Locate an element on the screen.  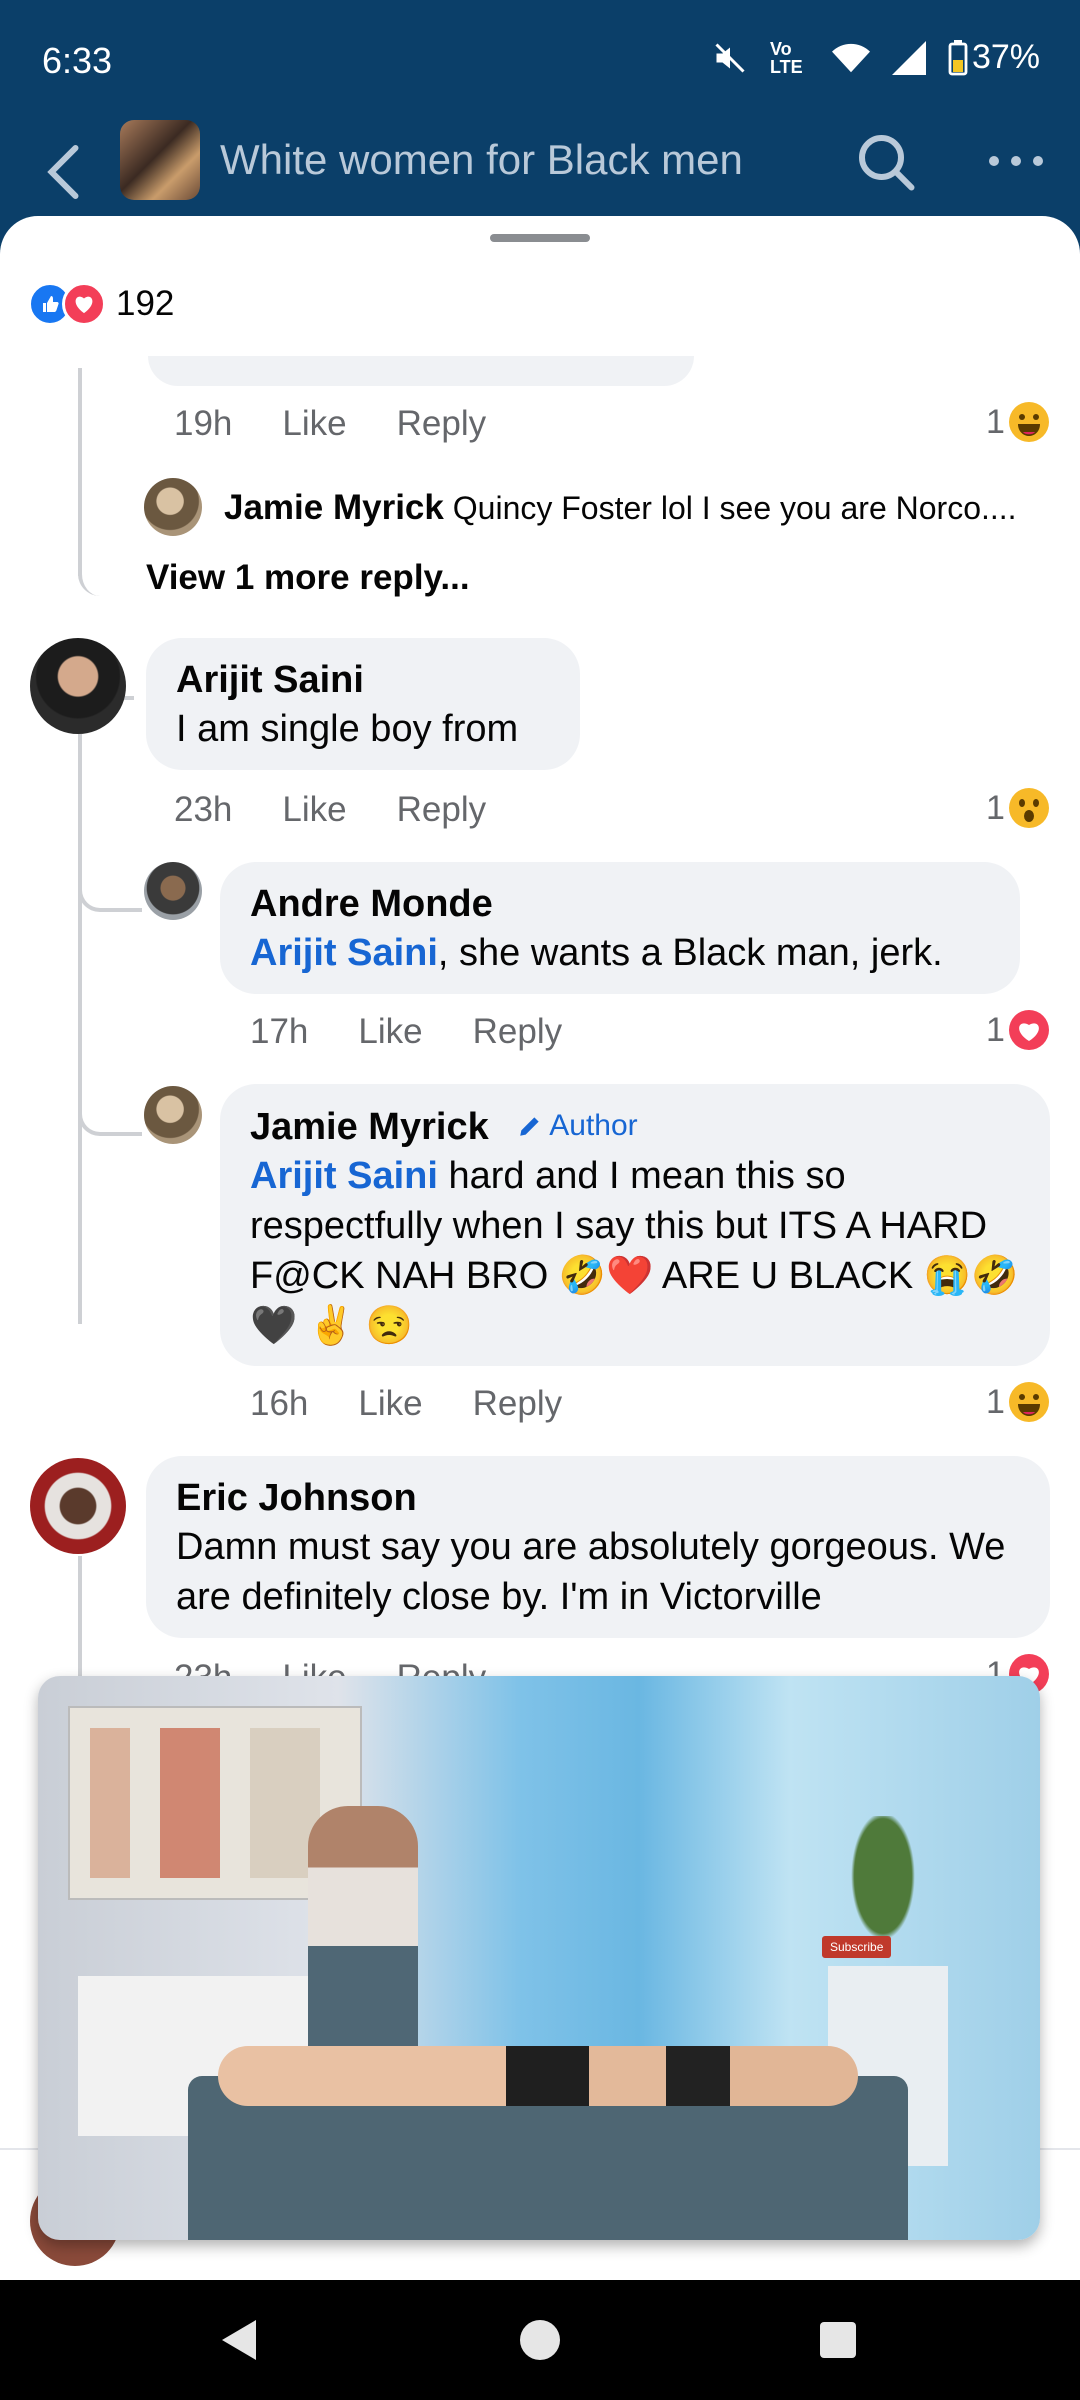
clock: 6:33 is located at coordinates (77, 60).